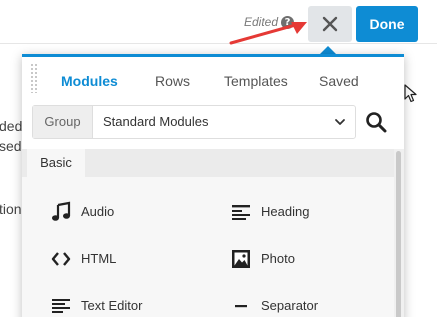  What do you see at coordinates (172, 81) in the screenshot?
I see `tab-rows: Rows` at bounding box center [172, 81].